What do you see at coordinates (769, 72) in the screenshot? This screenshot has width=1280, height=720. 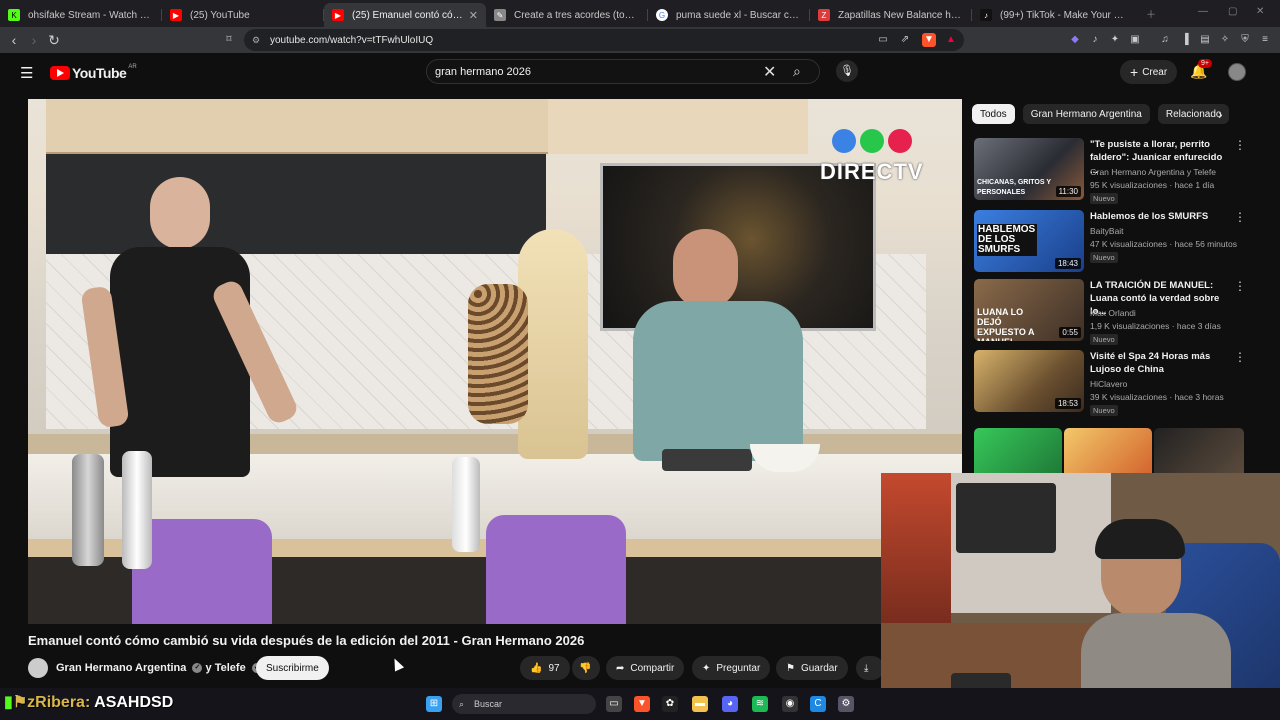 I see `clear-search-icon: ✕` at bounding box center [769, 72].